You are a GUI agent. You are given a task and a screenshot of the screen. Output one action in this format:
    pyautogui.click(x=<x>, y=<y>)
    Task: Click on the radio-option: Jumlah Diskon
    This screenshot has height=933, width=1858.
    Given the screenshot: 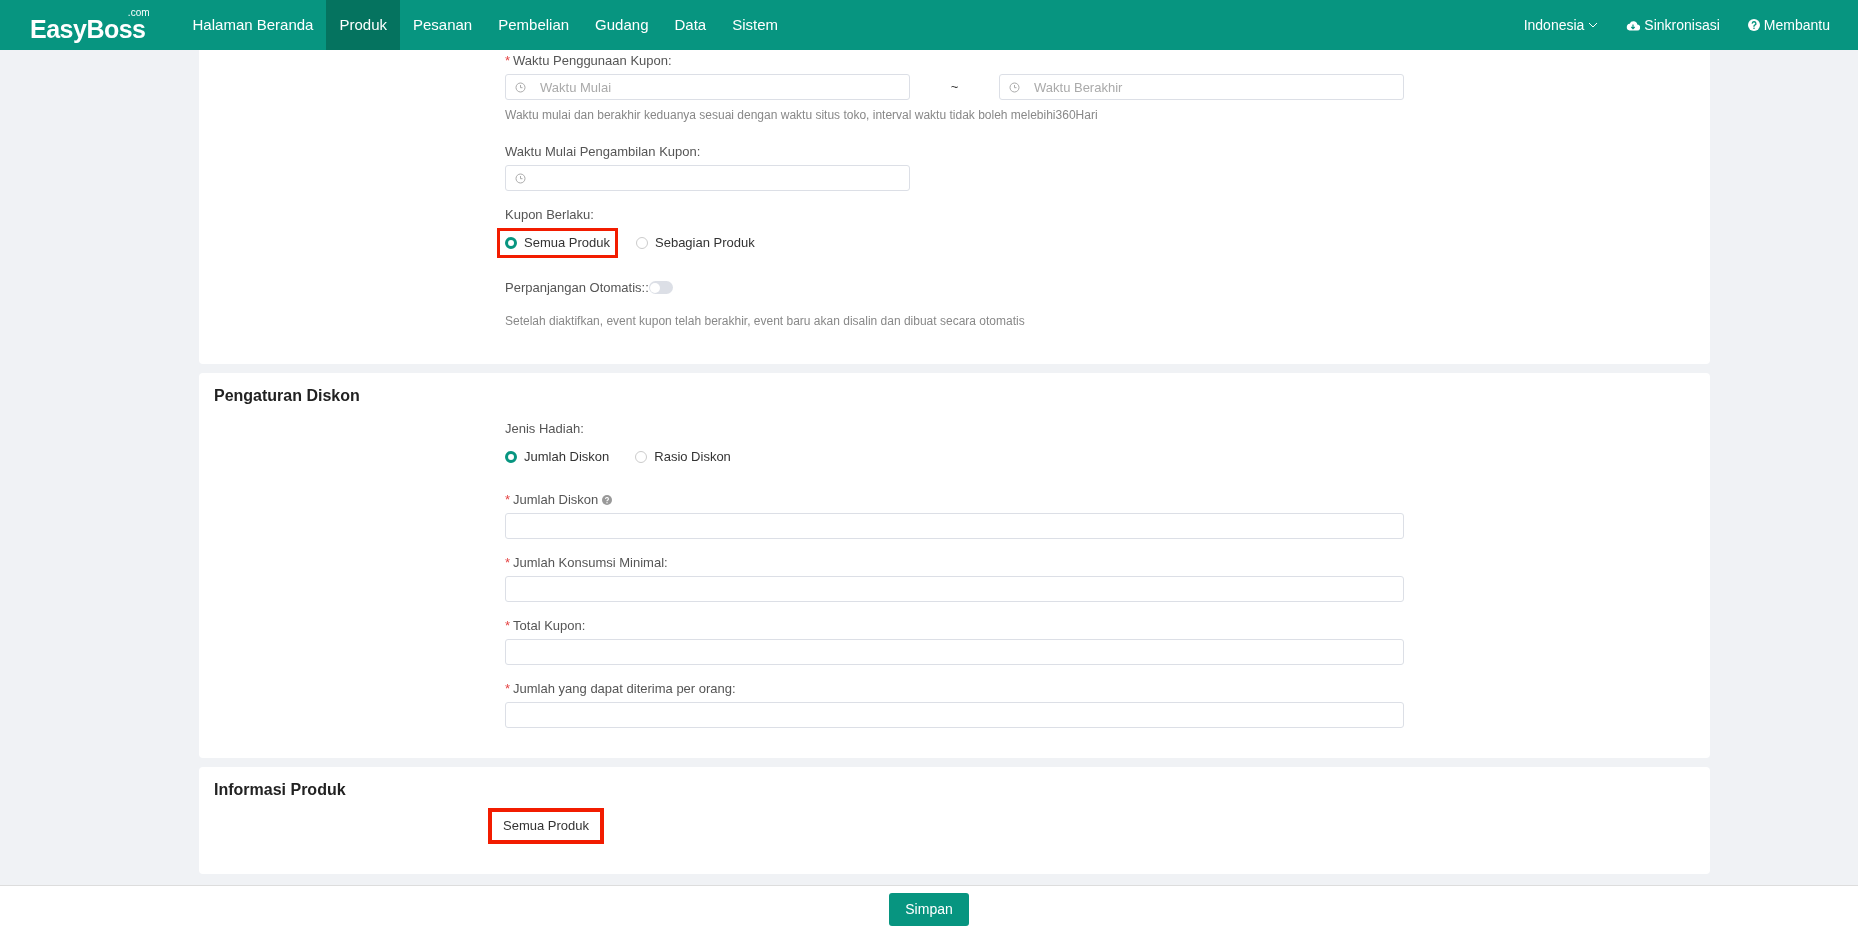 What is the action you would take?
    pyautogui.click(x=557, y=456)
    